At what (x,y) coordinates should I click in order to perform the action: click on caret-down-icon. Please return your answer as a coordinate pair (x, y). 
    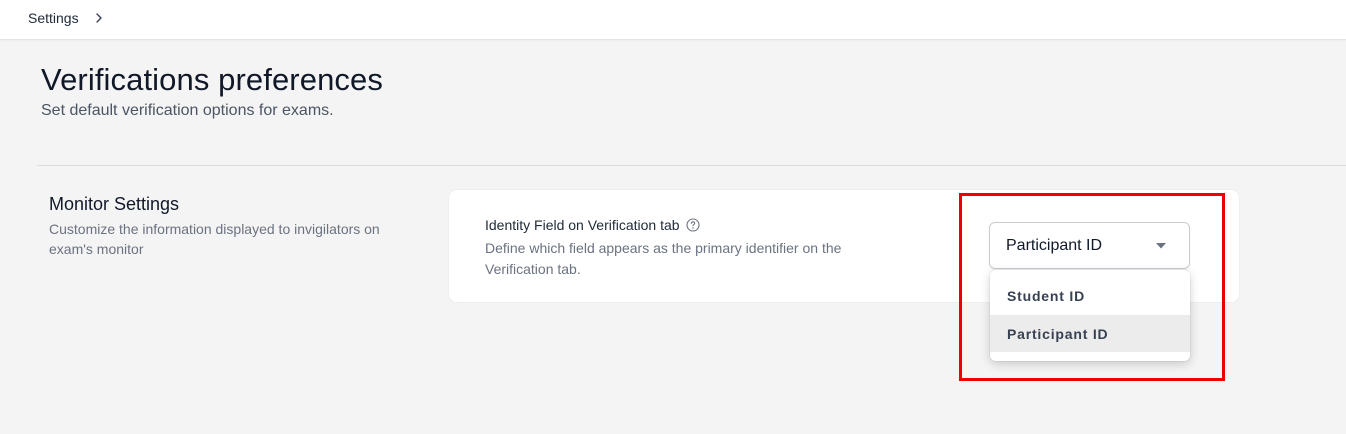
    Looking at the image, I should click on (1161, 245).